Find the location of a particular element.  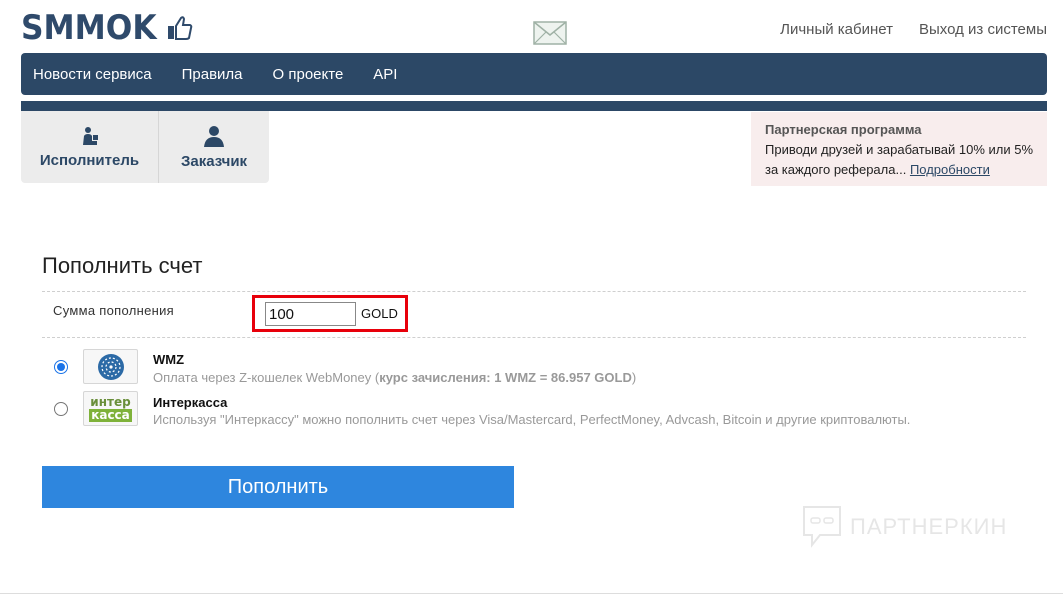

role-label-customer: Заказчик is located at coordinates (214, 161).